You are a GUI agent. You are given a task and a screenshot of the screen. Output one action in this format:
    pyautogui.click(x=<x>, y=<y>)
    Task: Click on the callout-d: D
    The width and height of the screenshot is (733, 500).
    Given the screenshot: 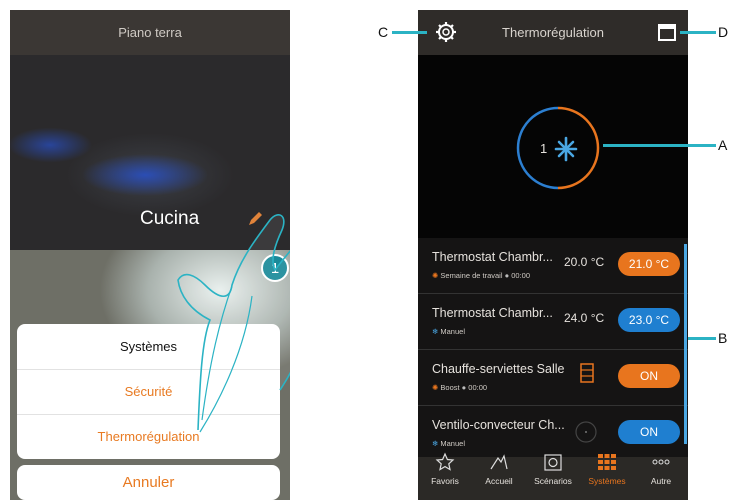 What is the action you would take?
    pyautogui.click(x=723, y=32)
    